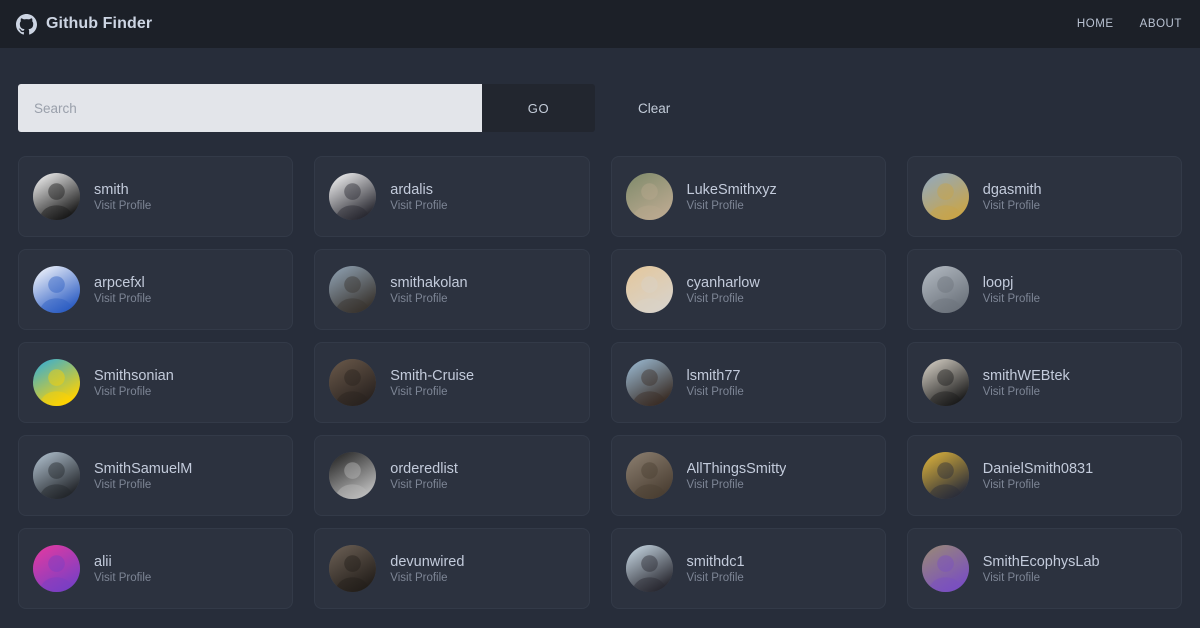  Describe the element at coordinates (715, 561) in the screenshot. I see `user-name: smithdc1` at that location.